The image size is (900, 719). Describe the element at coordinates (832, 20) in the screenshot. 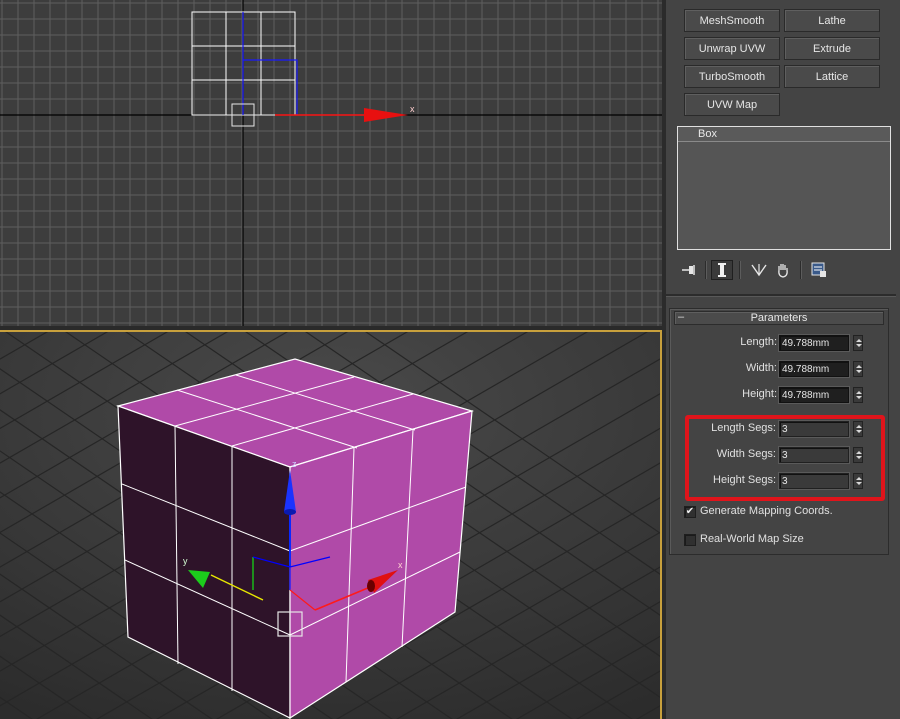

I see `lathe-button: Lathe` at that location.